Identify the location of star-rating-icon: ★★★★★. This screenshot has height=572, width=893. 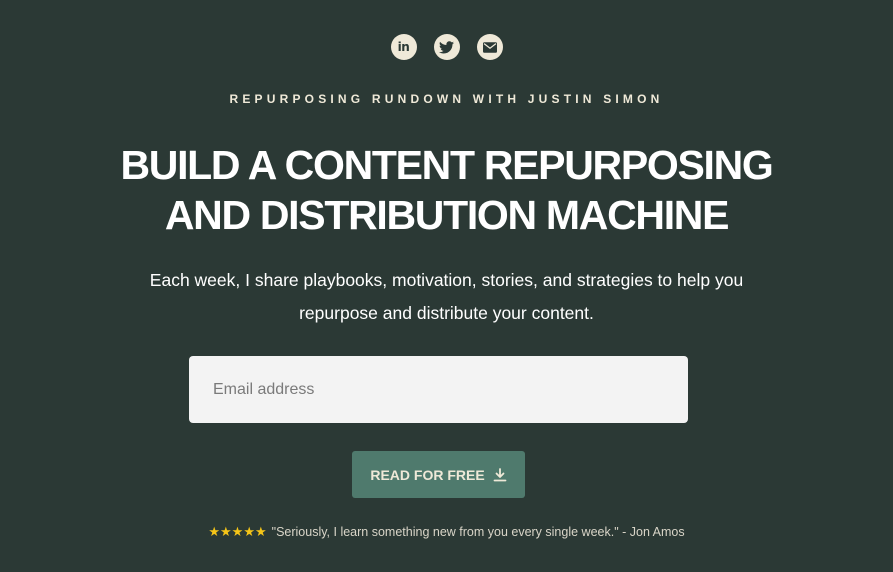
(237, 531).